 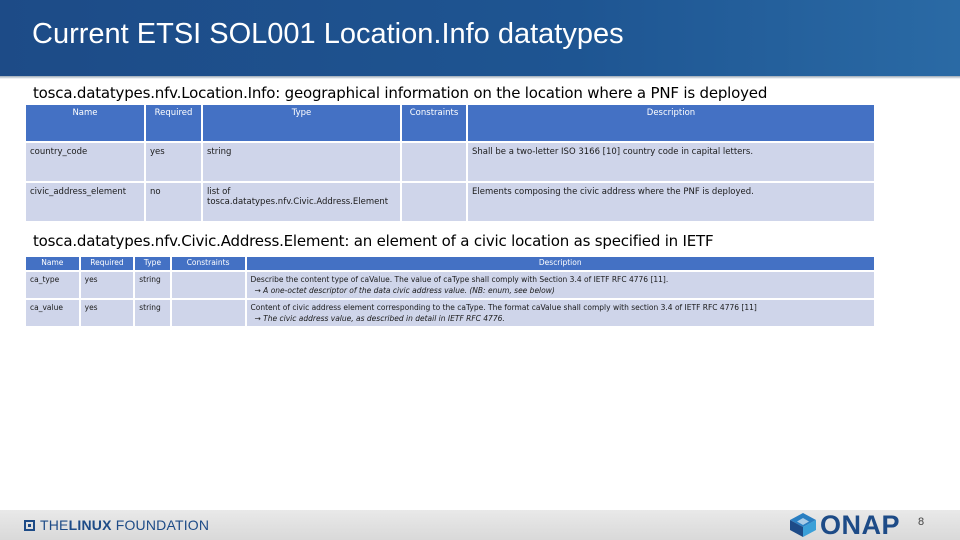 I want to click on onap-cube-icon, so click(x=803, y=525).